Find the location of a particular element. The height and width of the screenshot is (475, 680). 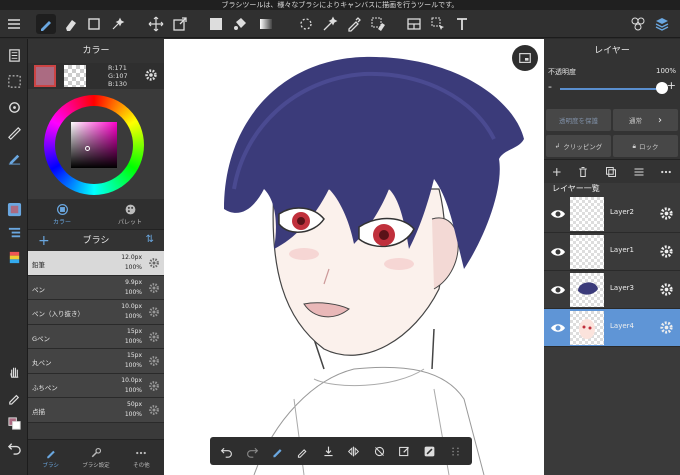

layer-more-icon is located at coordinates (666, 172).